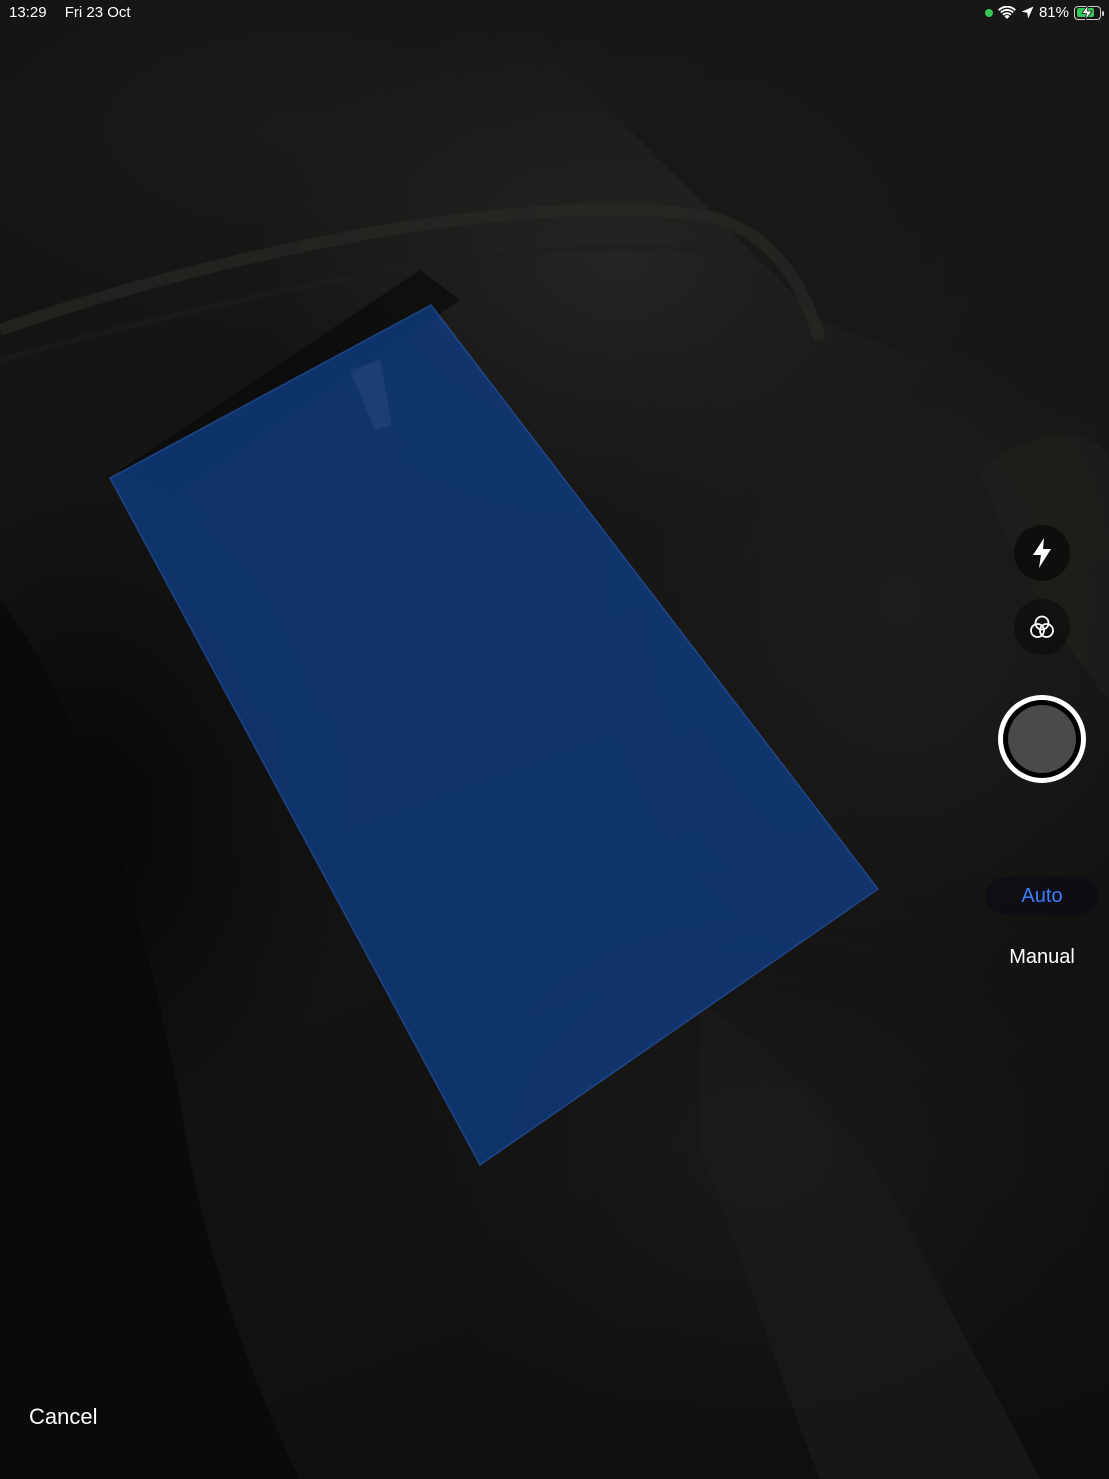 The height and width of the screenshot is (1479, 1109). What do you see at coordinates (63, 1417) in the screenshot?
I see `cancel-button: Cancel` at bounding box center [63, 1417].